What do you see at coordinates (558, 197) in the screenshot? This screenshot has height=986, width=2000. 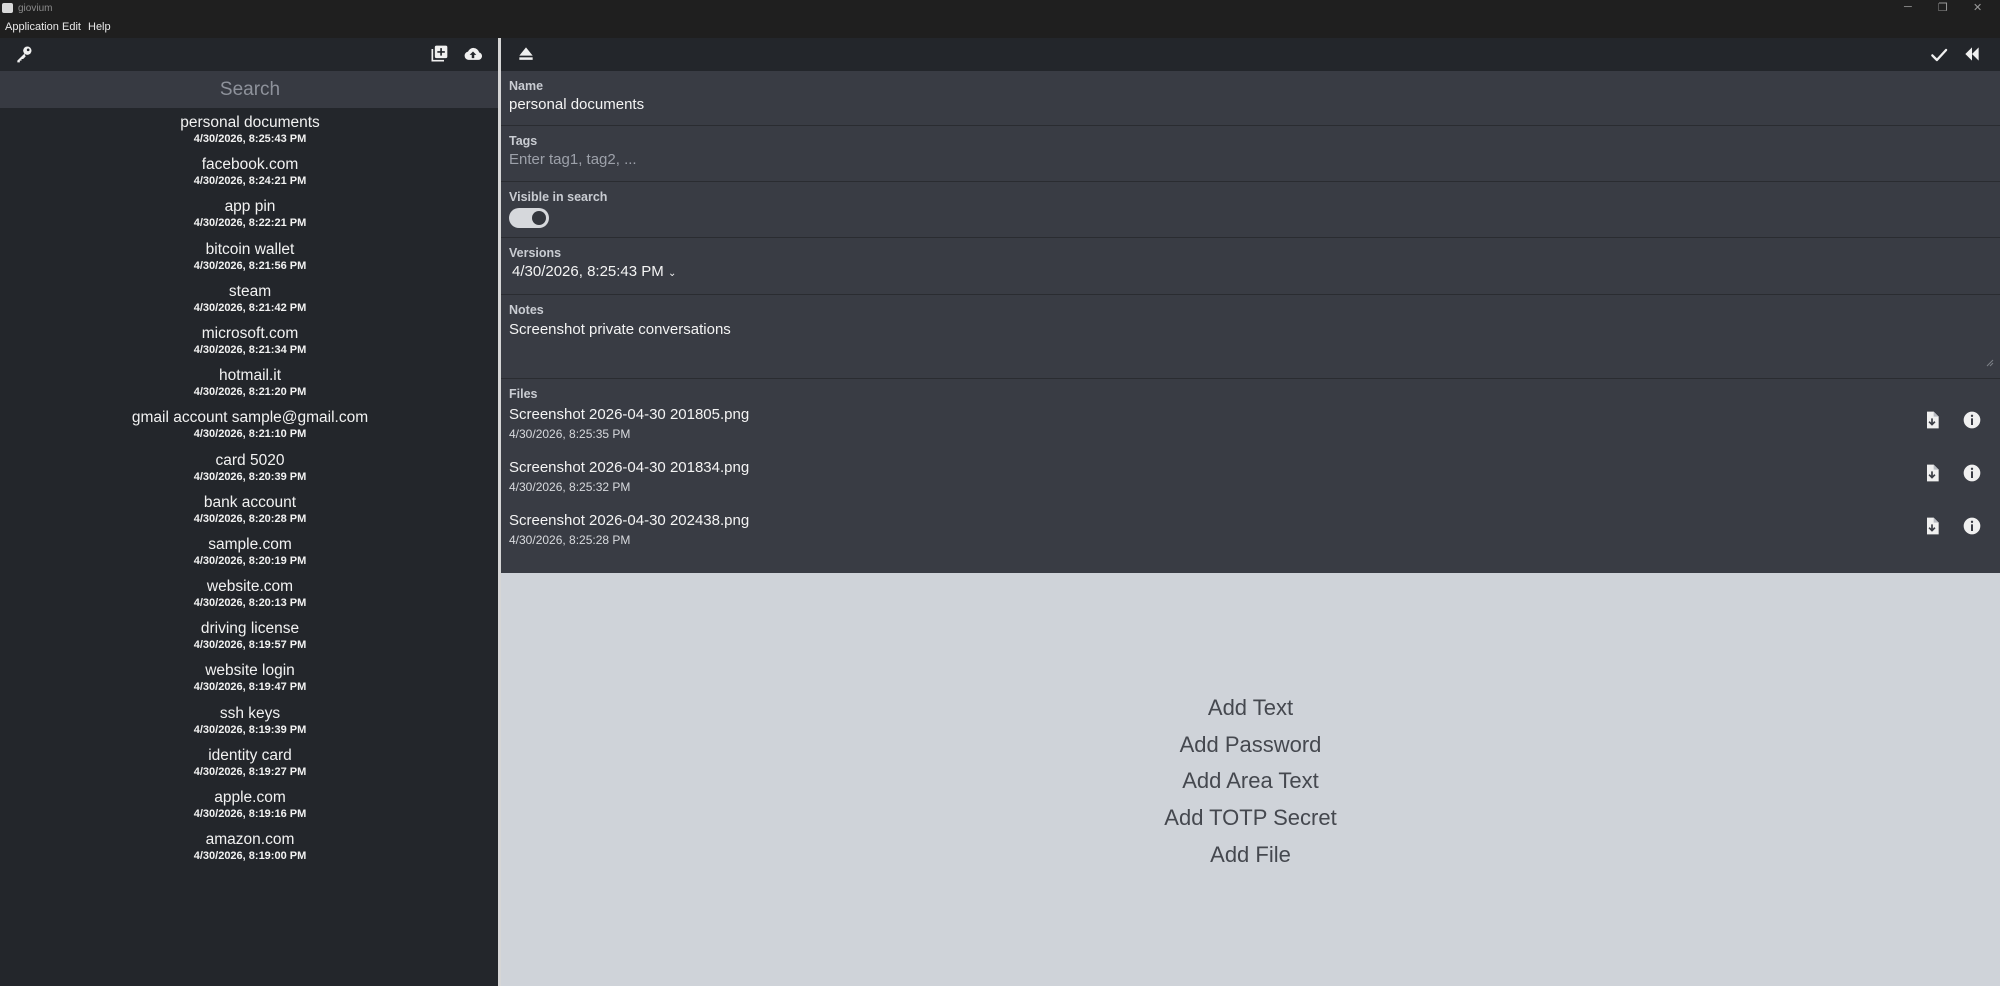 I see `visible-label: Visible in search` at bounding box center [558, 197].